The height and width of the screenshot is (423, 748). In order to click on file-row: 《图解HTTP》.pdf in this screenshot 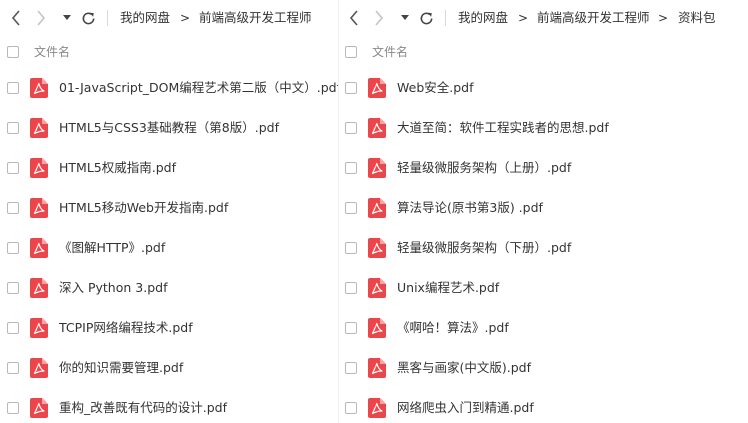, I will do `click(169, 248)`.